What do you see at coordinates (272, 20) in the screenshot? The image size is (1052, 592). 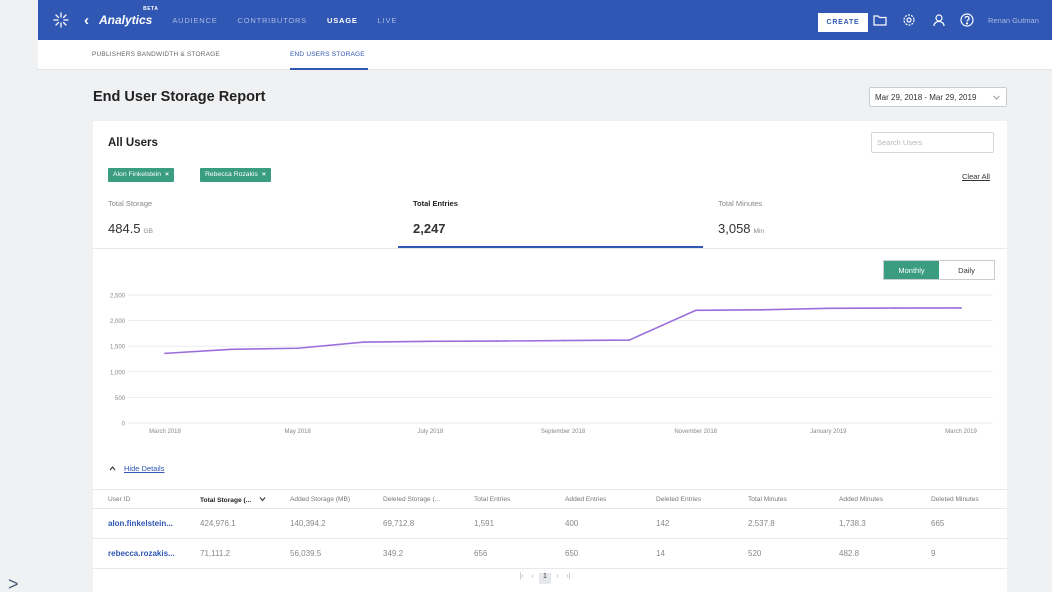 I see `nav-contributors: CONTRIBUTORS` at bounding box center [272, 20].